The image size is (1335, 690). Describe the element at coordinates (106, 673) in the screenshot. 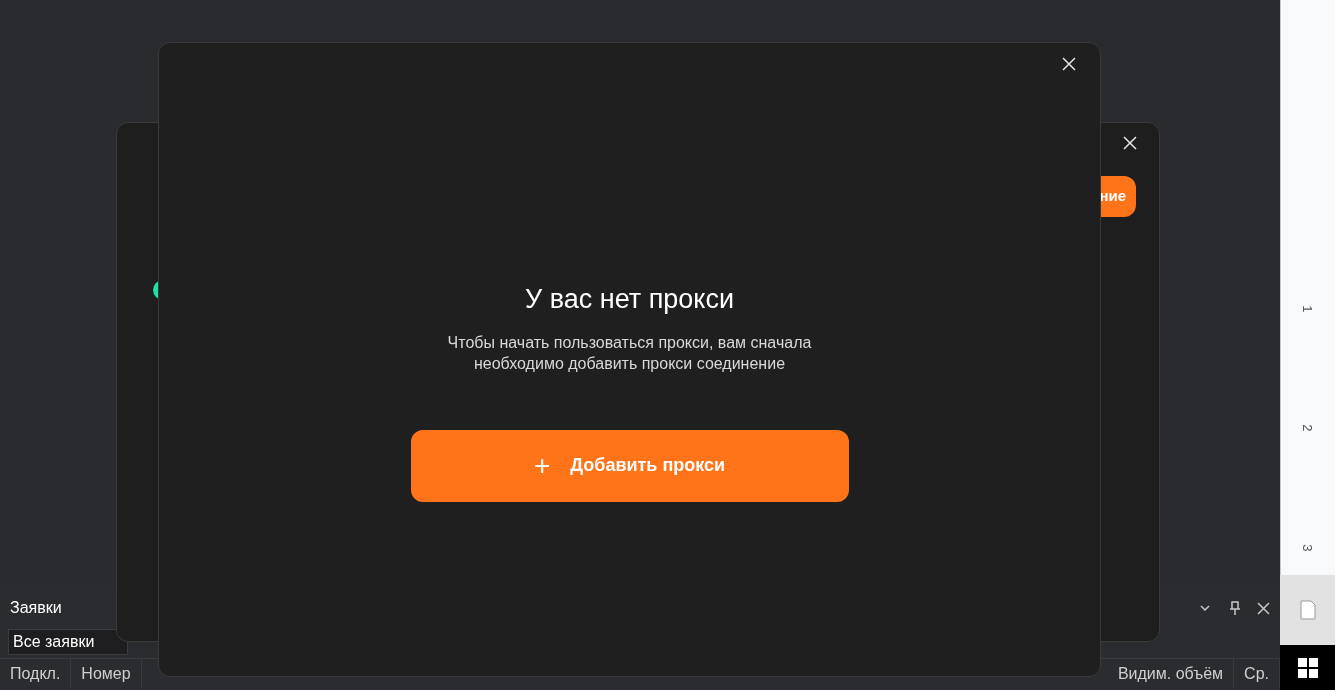

I see `column-header: Номер` at that location.